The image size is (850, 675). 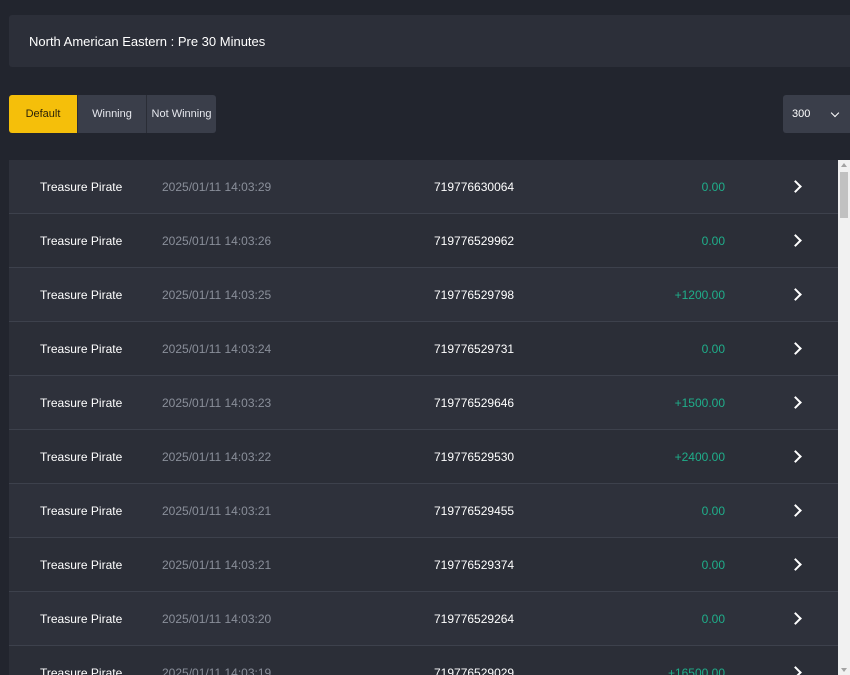 I want to click on page-size-value: 300, so click(x=801, y=114).